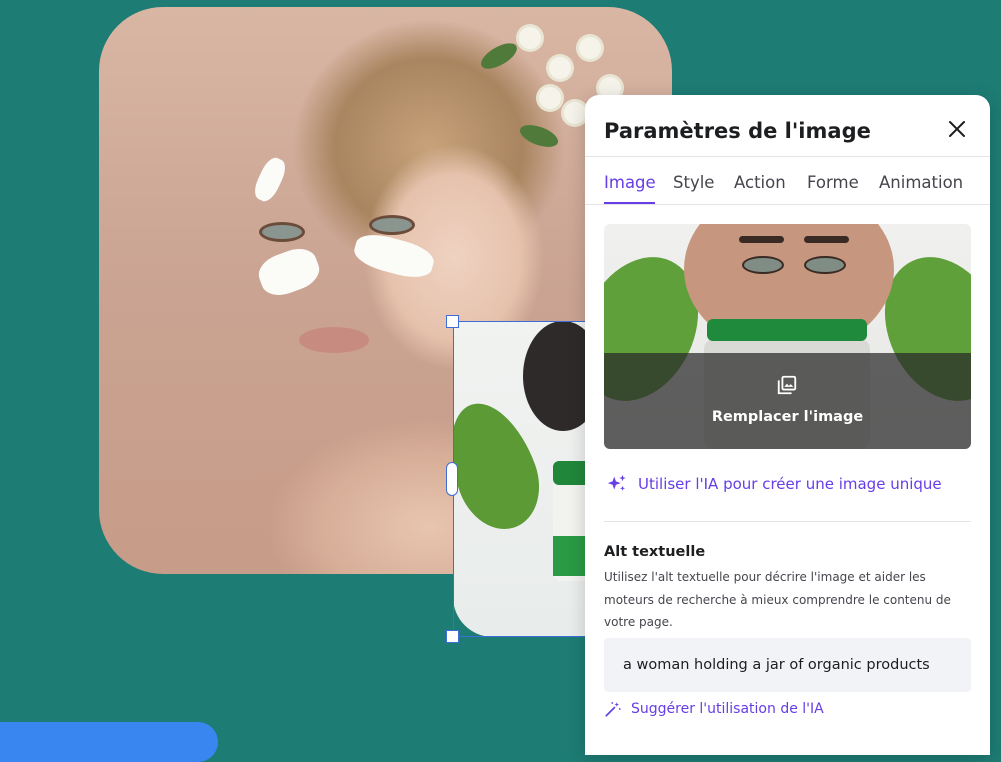 The image size is (1001, 762). What do you see at coordinates (693, 182) in the screenshot?
I see `tab-style: Style` at bounding box center [693, 182].